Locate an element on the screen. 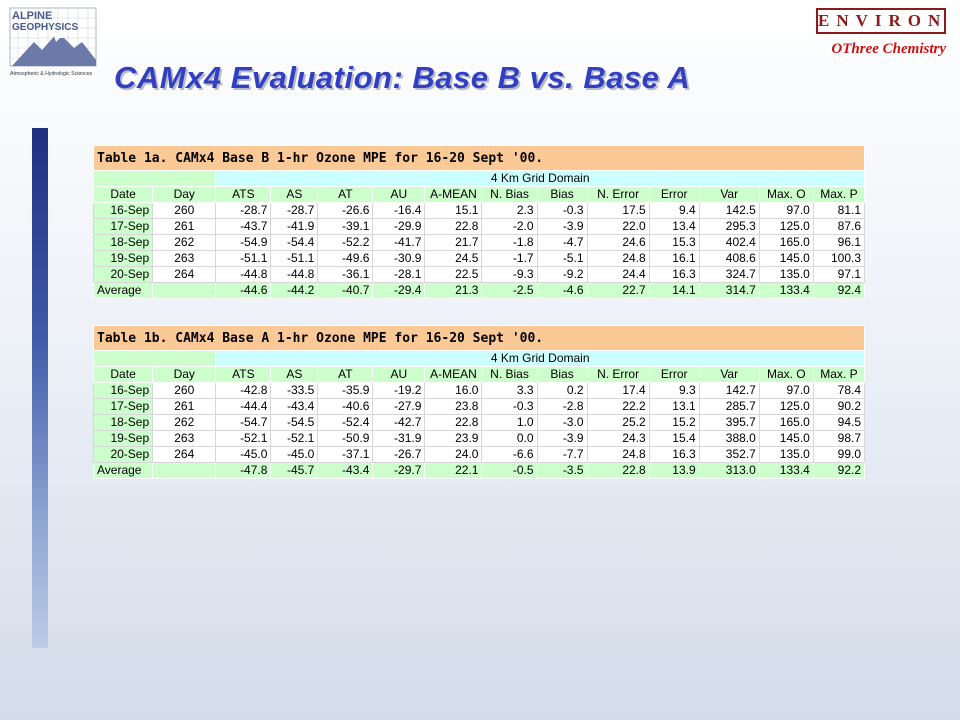 The height and width of the screenshot is (720, 960). subtitle: OThree Chemistry is located at coordinates (888, 49).